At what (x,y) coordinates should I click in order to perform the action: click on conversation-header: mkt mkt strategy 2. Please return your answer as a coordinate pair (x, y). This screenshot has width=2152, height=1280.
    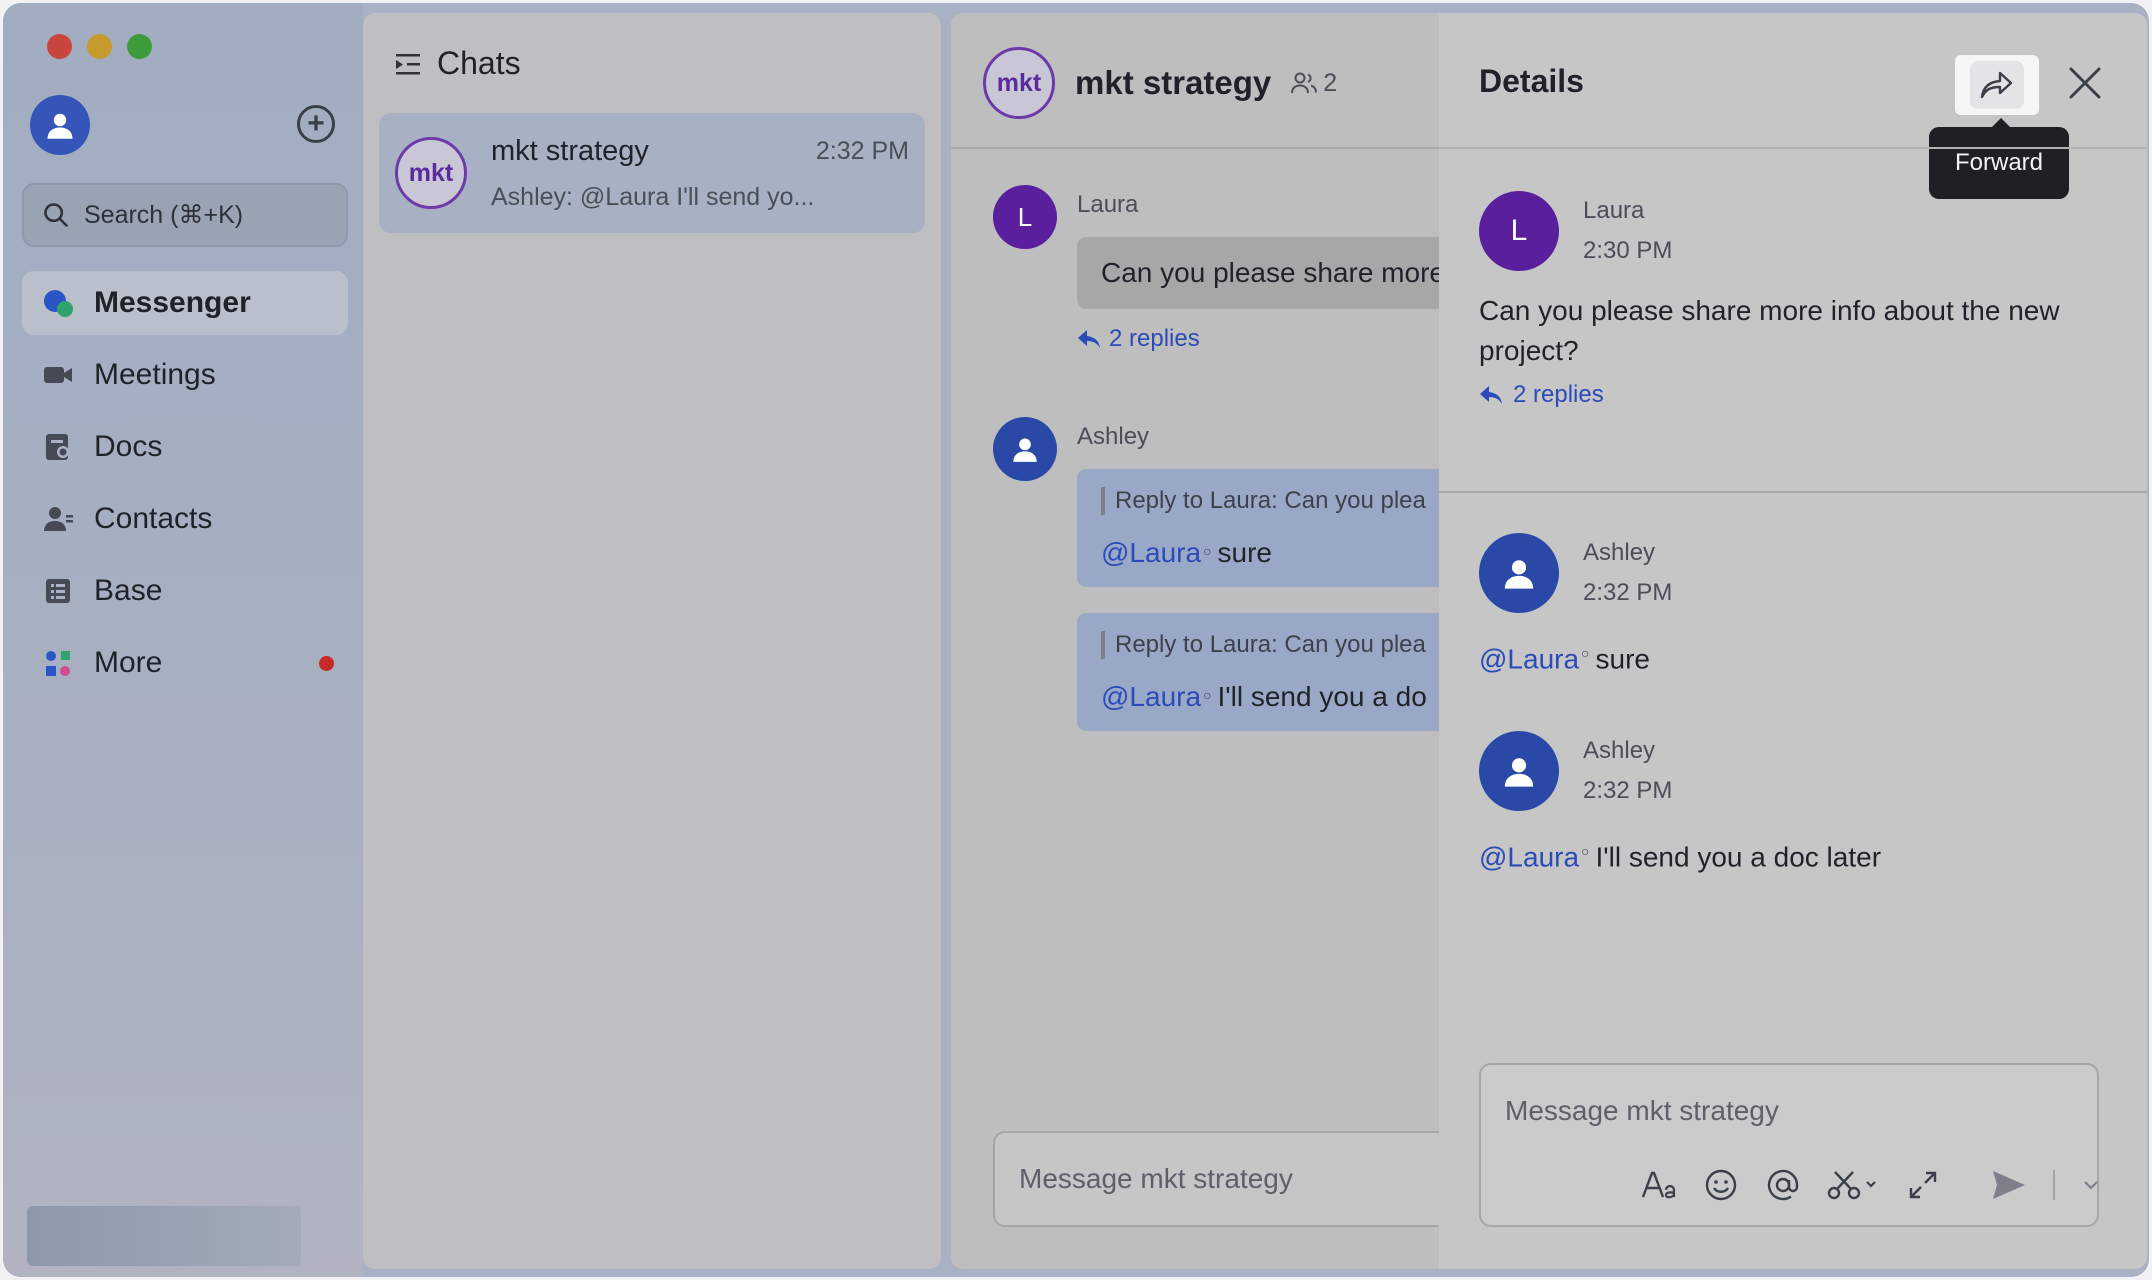
    Looking at the image, I should click on (1160, 83).